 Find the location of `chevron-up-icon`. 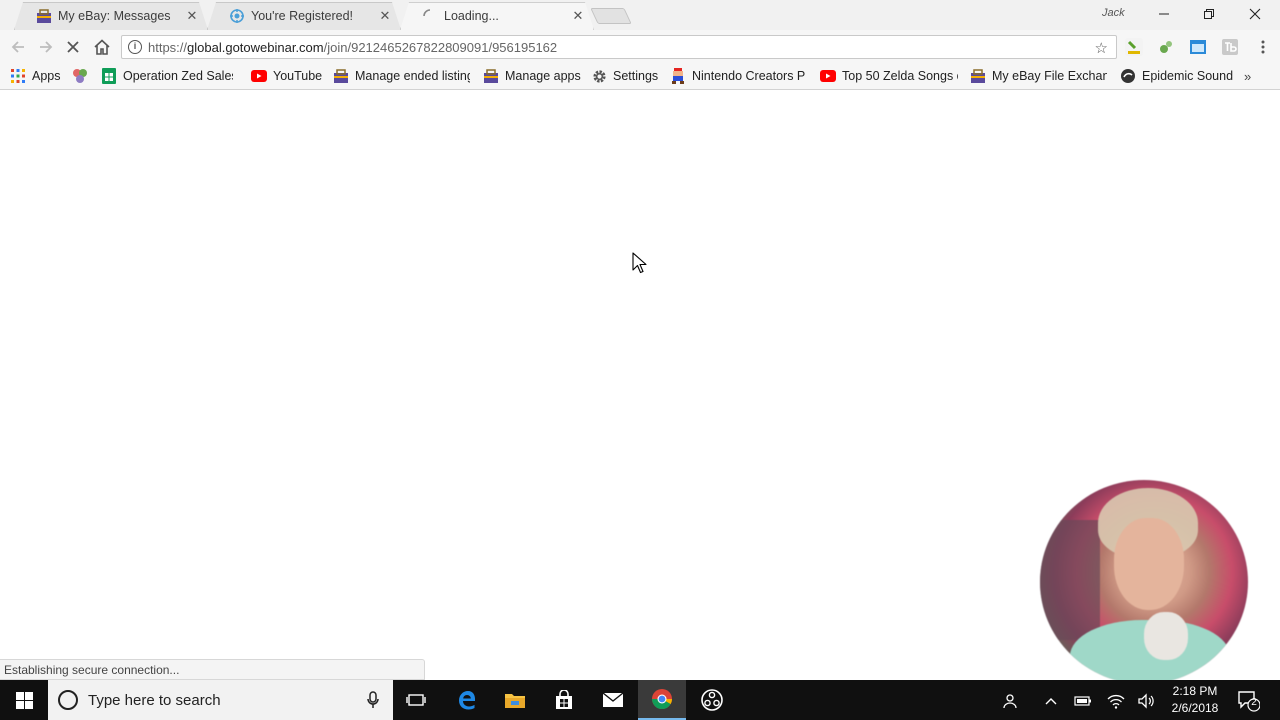

chevron-up-icon is located at coordinates (1051, 701).